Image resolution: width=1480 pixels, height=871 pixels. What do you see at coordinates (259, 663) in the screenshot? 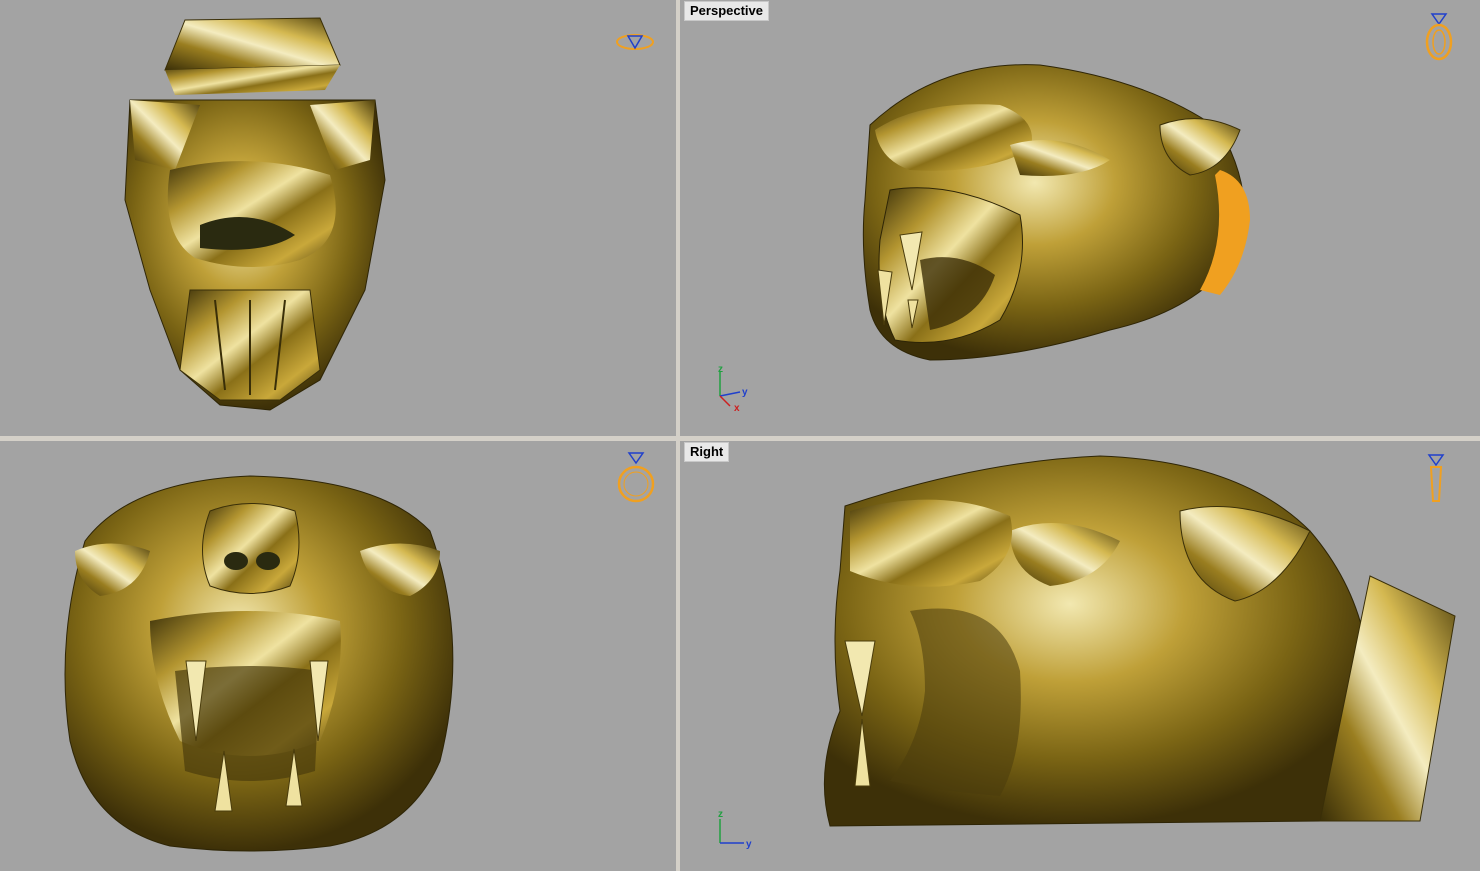
I see `panther-ring-model-front` at bounding box center [259, 663].